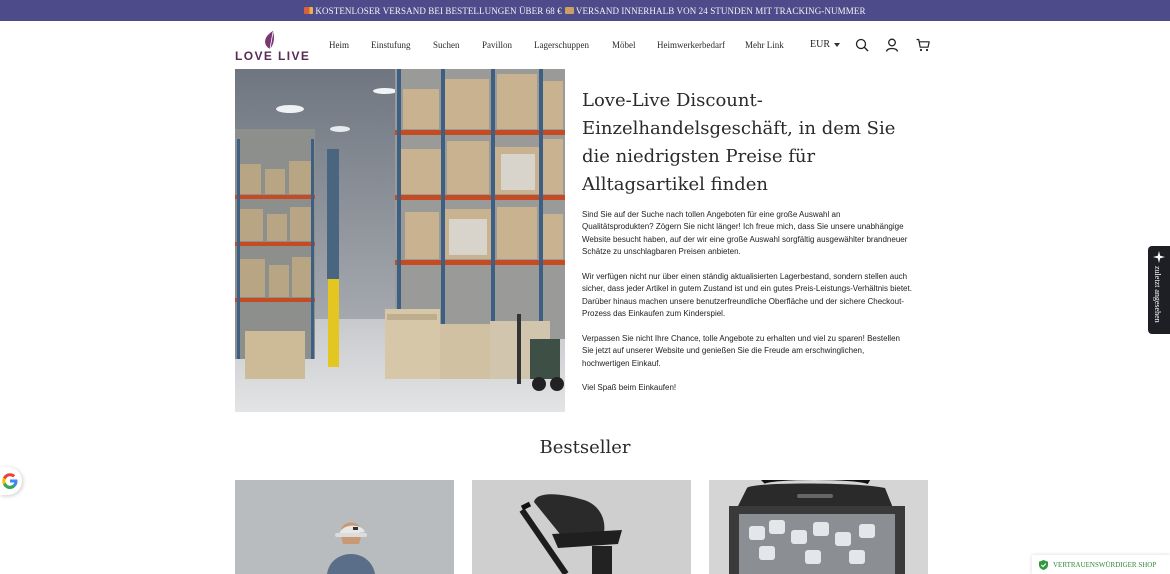  What do you see at coordinates (862, 45) in the screenshot?
I see `search-icon` at bounding box center [862, 45].